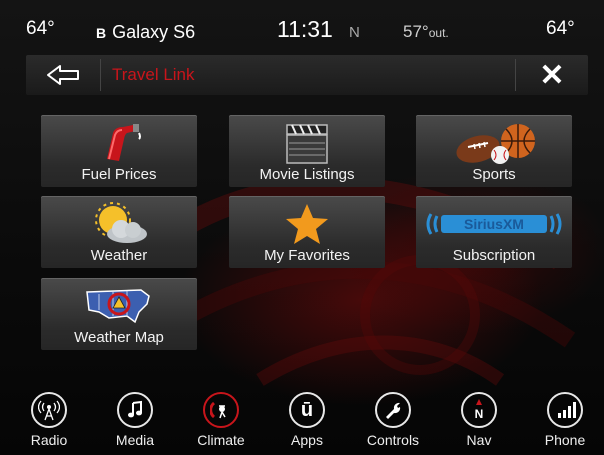 This screenshot has width=604, height=455. Describe the element at coordinates (100, 75) in the screenshot. I see `divider` at that location.